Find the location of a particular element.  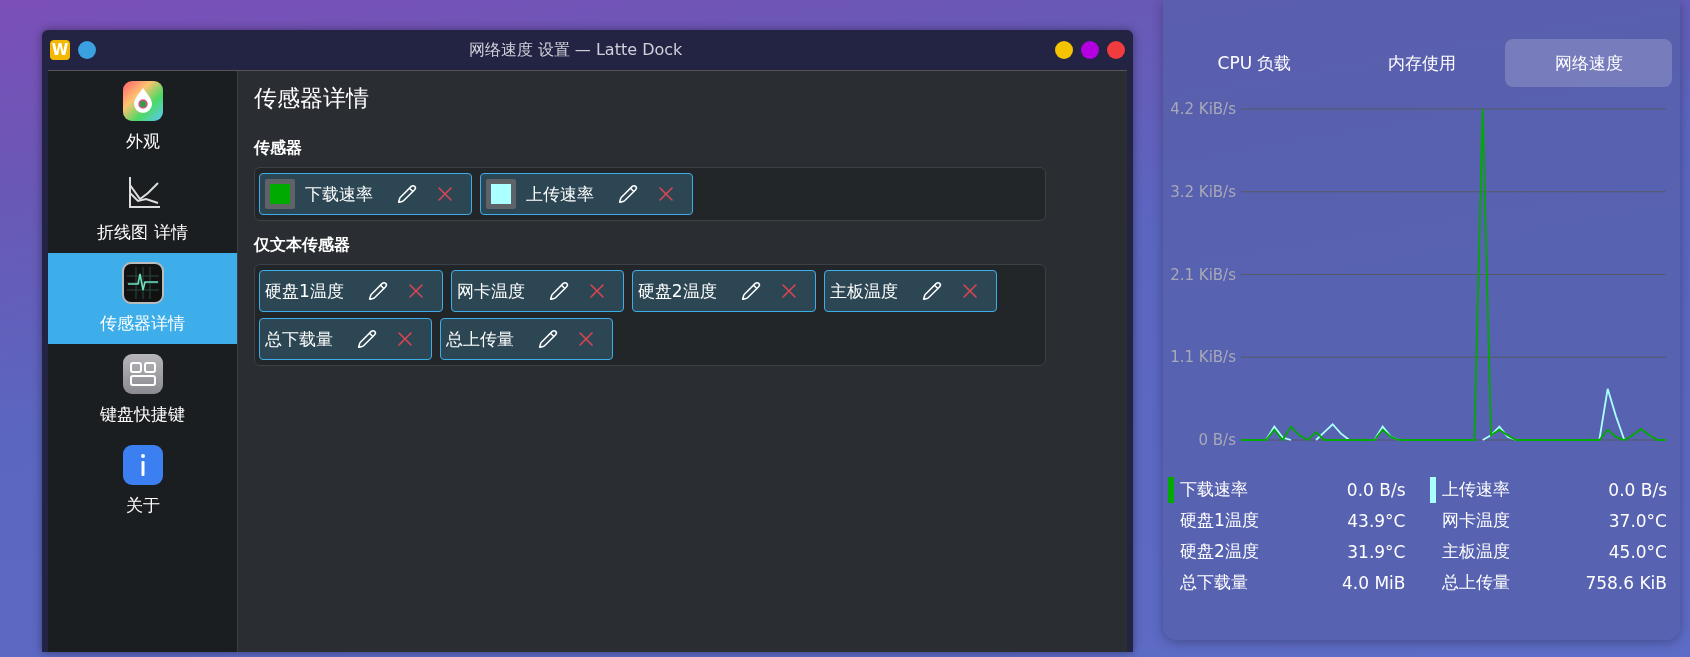

window-title: 网络速度 设置 — Latte Dock is located at coordinates (575, 50).